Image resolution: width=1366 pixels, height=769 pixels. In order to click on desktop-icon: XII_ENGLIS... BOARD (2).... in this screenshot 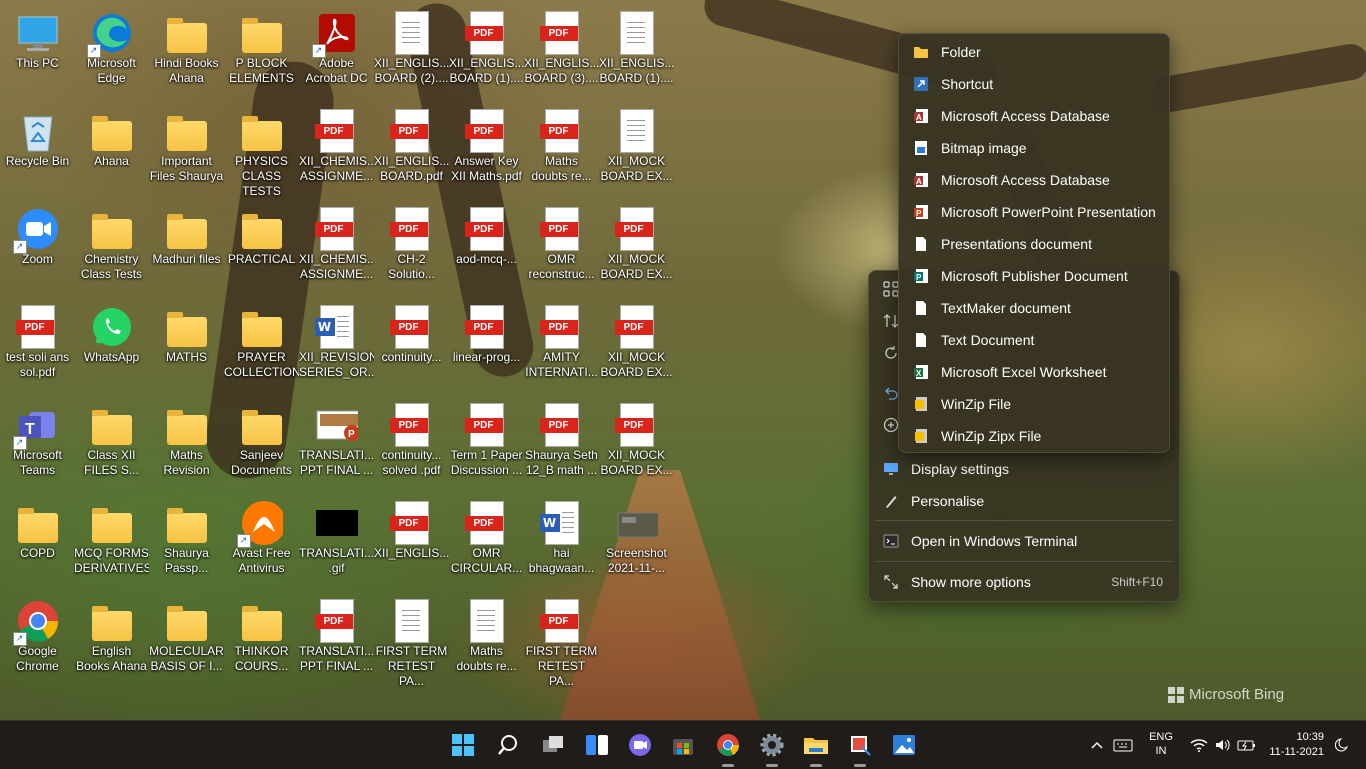, I will do `click(411, 53)`.